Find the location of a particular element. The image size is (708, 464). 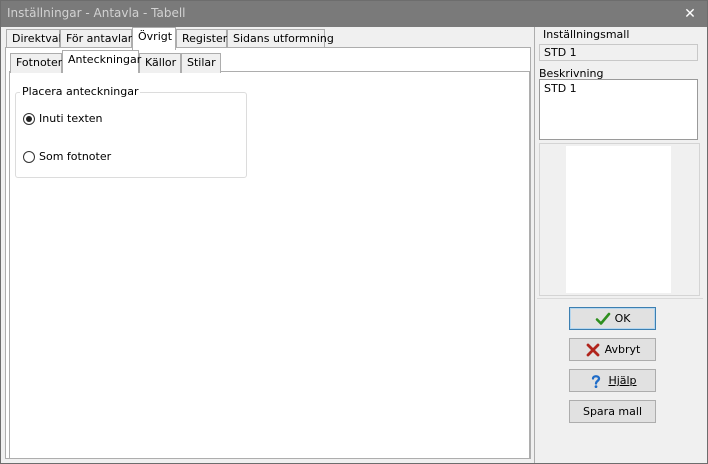

tab-label: Fotnoter is located at coordinates (39, 62).